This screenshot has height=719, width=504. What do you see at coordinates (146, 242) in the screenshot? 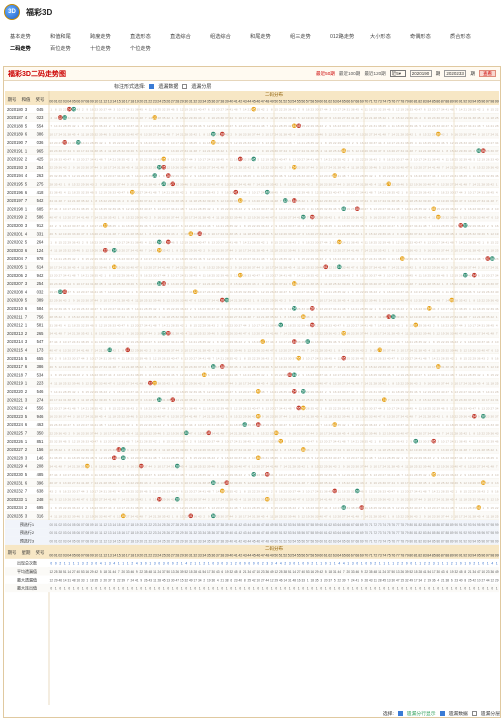
I see `miss-cell: 4` at bounding box center [146, 242].